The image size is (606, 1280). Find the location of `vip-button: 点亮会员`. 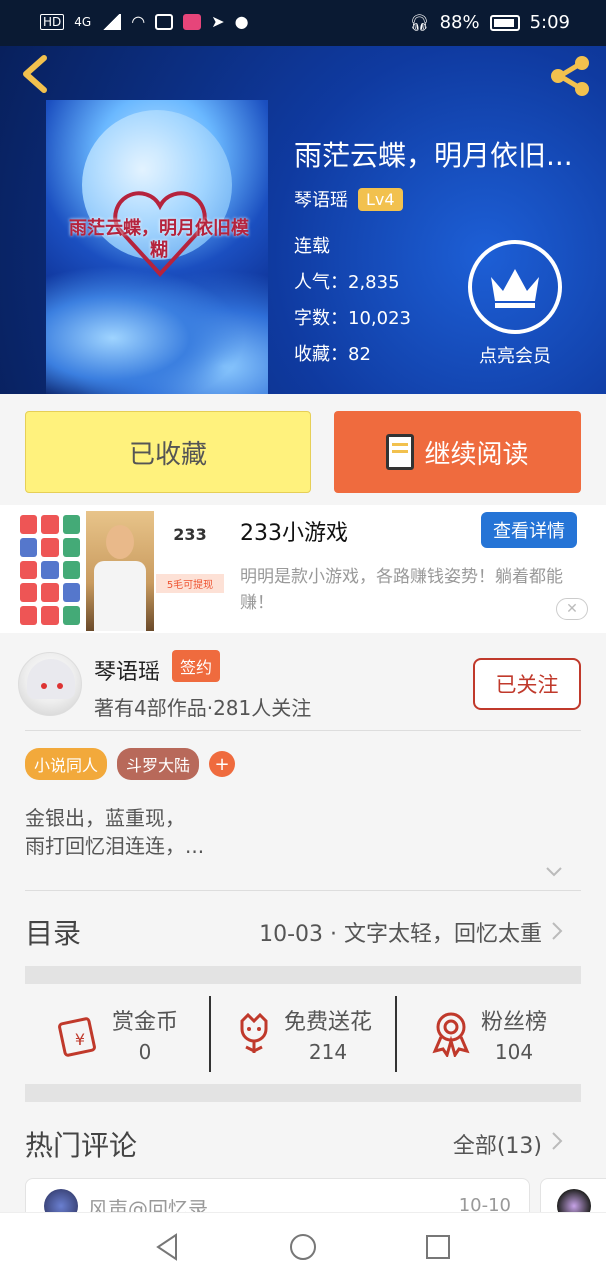

vip-button: 点亮会员 is located at coordinates (515, 304).